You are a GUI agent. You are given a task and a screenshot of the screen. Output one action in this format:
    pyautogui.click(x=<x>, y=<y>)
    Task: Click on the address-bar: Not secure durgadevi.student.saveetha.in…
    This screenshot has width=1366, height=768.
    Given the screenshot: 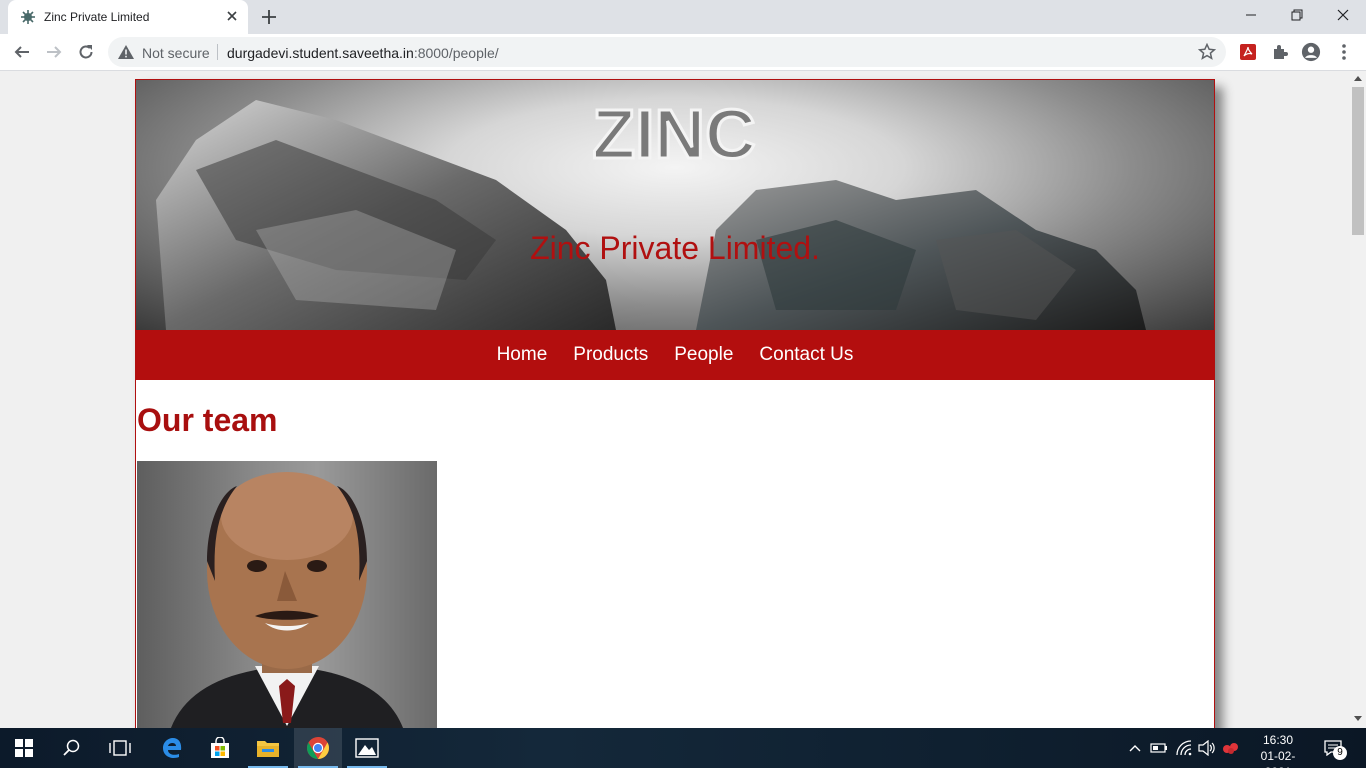 What is the action you would take?
    pyautogui.click(x=667, y=52)
    